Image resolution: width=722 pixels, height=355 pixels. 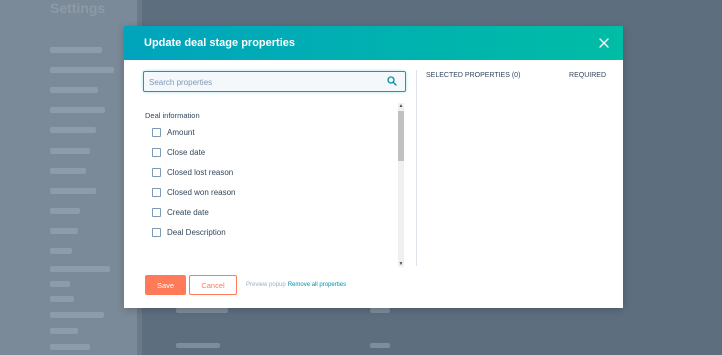 I want to click on search-input, so click(x=254, y=82).